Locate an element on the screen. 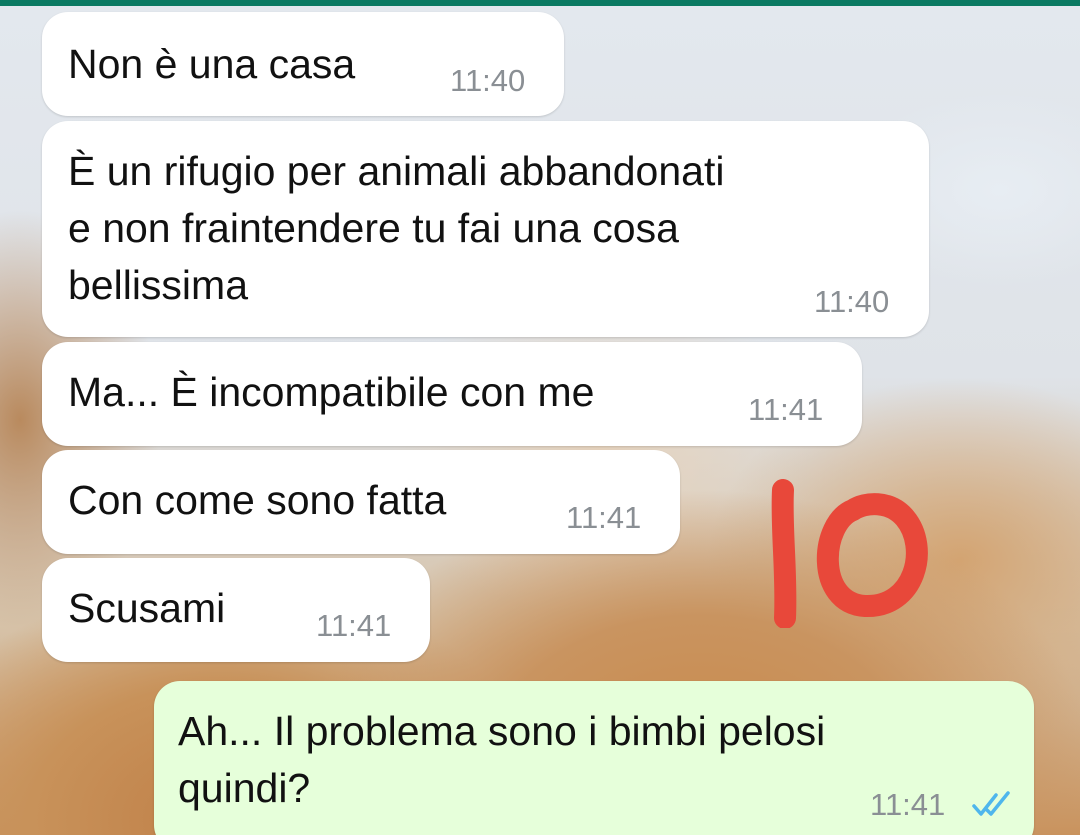  message-text: Con come sono fatta is located at coordinates (257, 500).